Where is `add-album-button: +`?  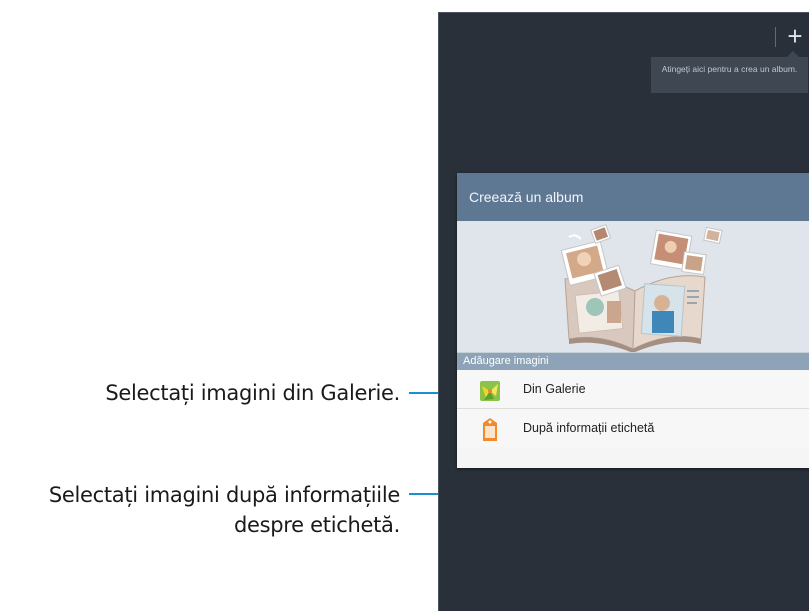
add-album-button: + is located at coordinates (795, 36).